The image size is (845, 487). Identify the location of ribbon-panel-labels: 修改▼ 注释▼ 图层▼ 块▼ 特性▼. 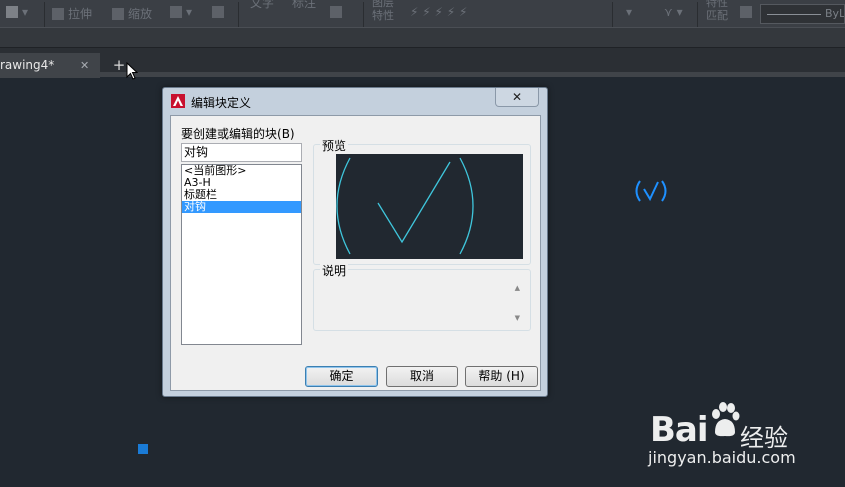
(422, 50).